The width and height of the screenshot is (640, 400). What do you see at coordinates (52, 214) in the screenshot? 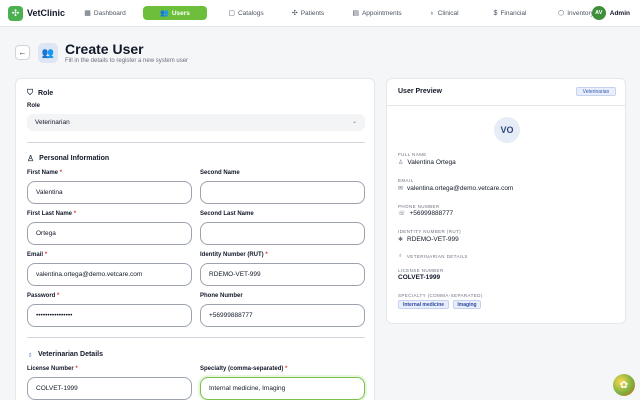
I see `first-last-name-label: First Last Name *` at bounding box center [52, 214].